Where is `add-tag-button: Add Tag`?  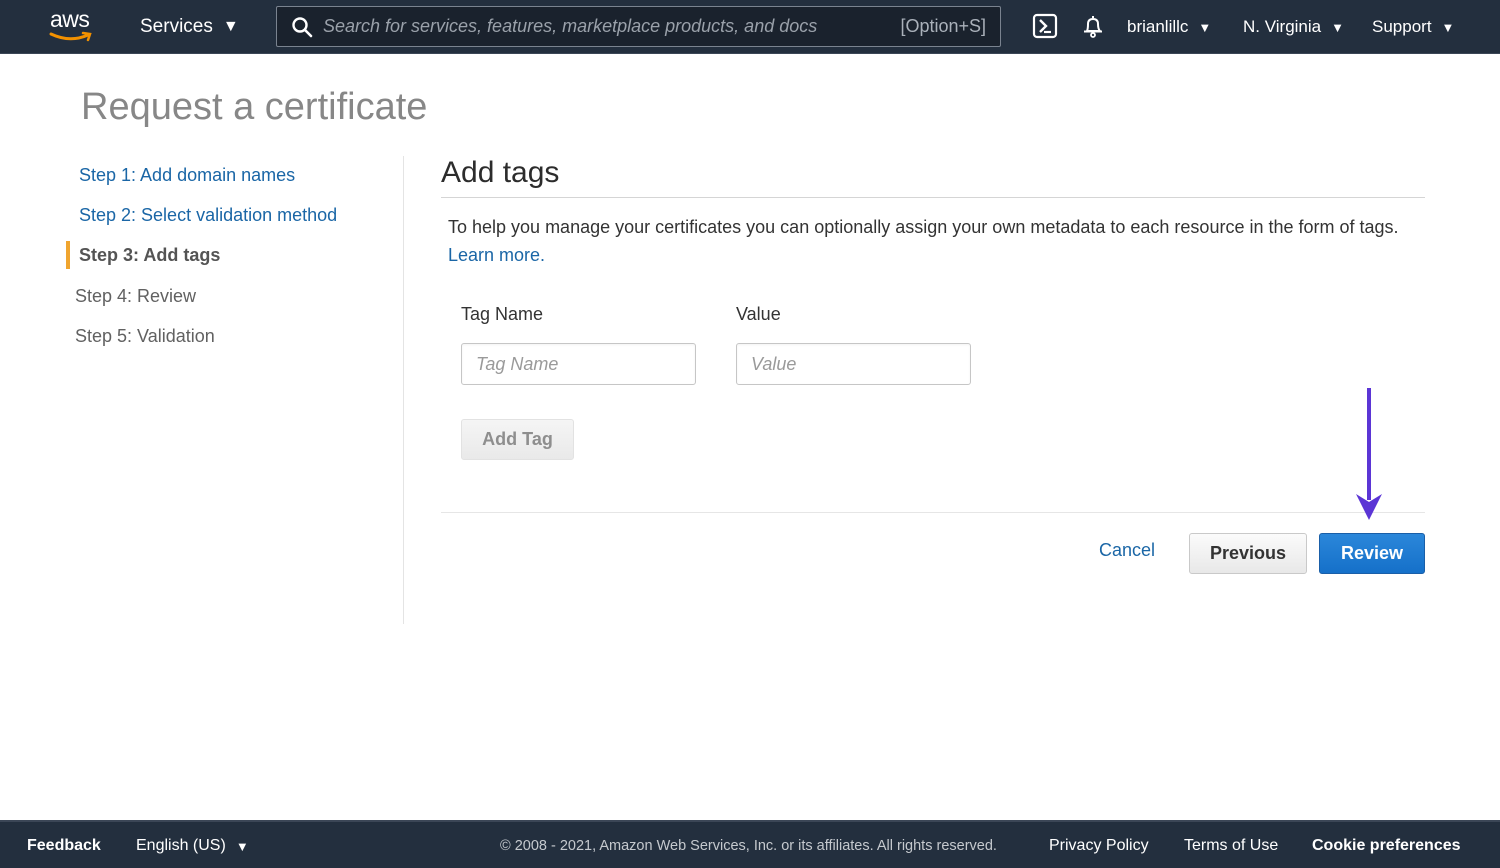
add-tag-button: Add Tag is located at coordinates (517, 439).